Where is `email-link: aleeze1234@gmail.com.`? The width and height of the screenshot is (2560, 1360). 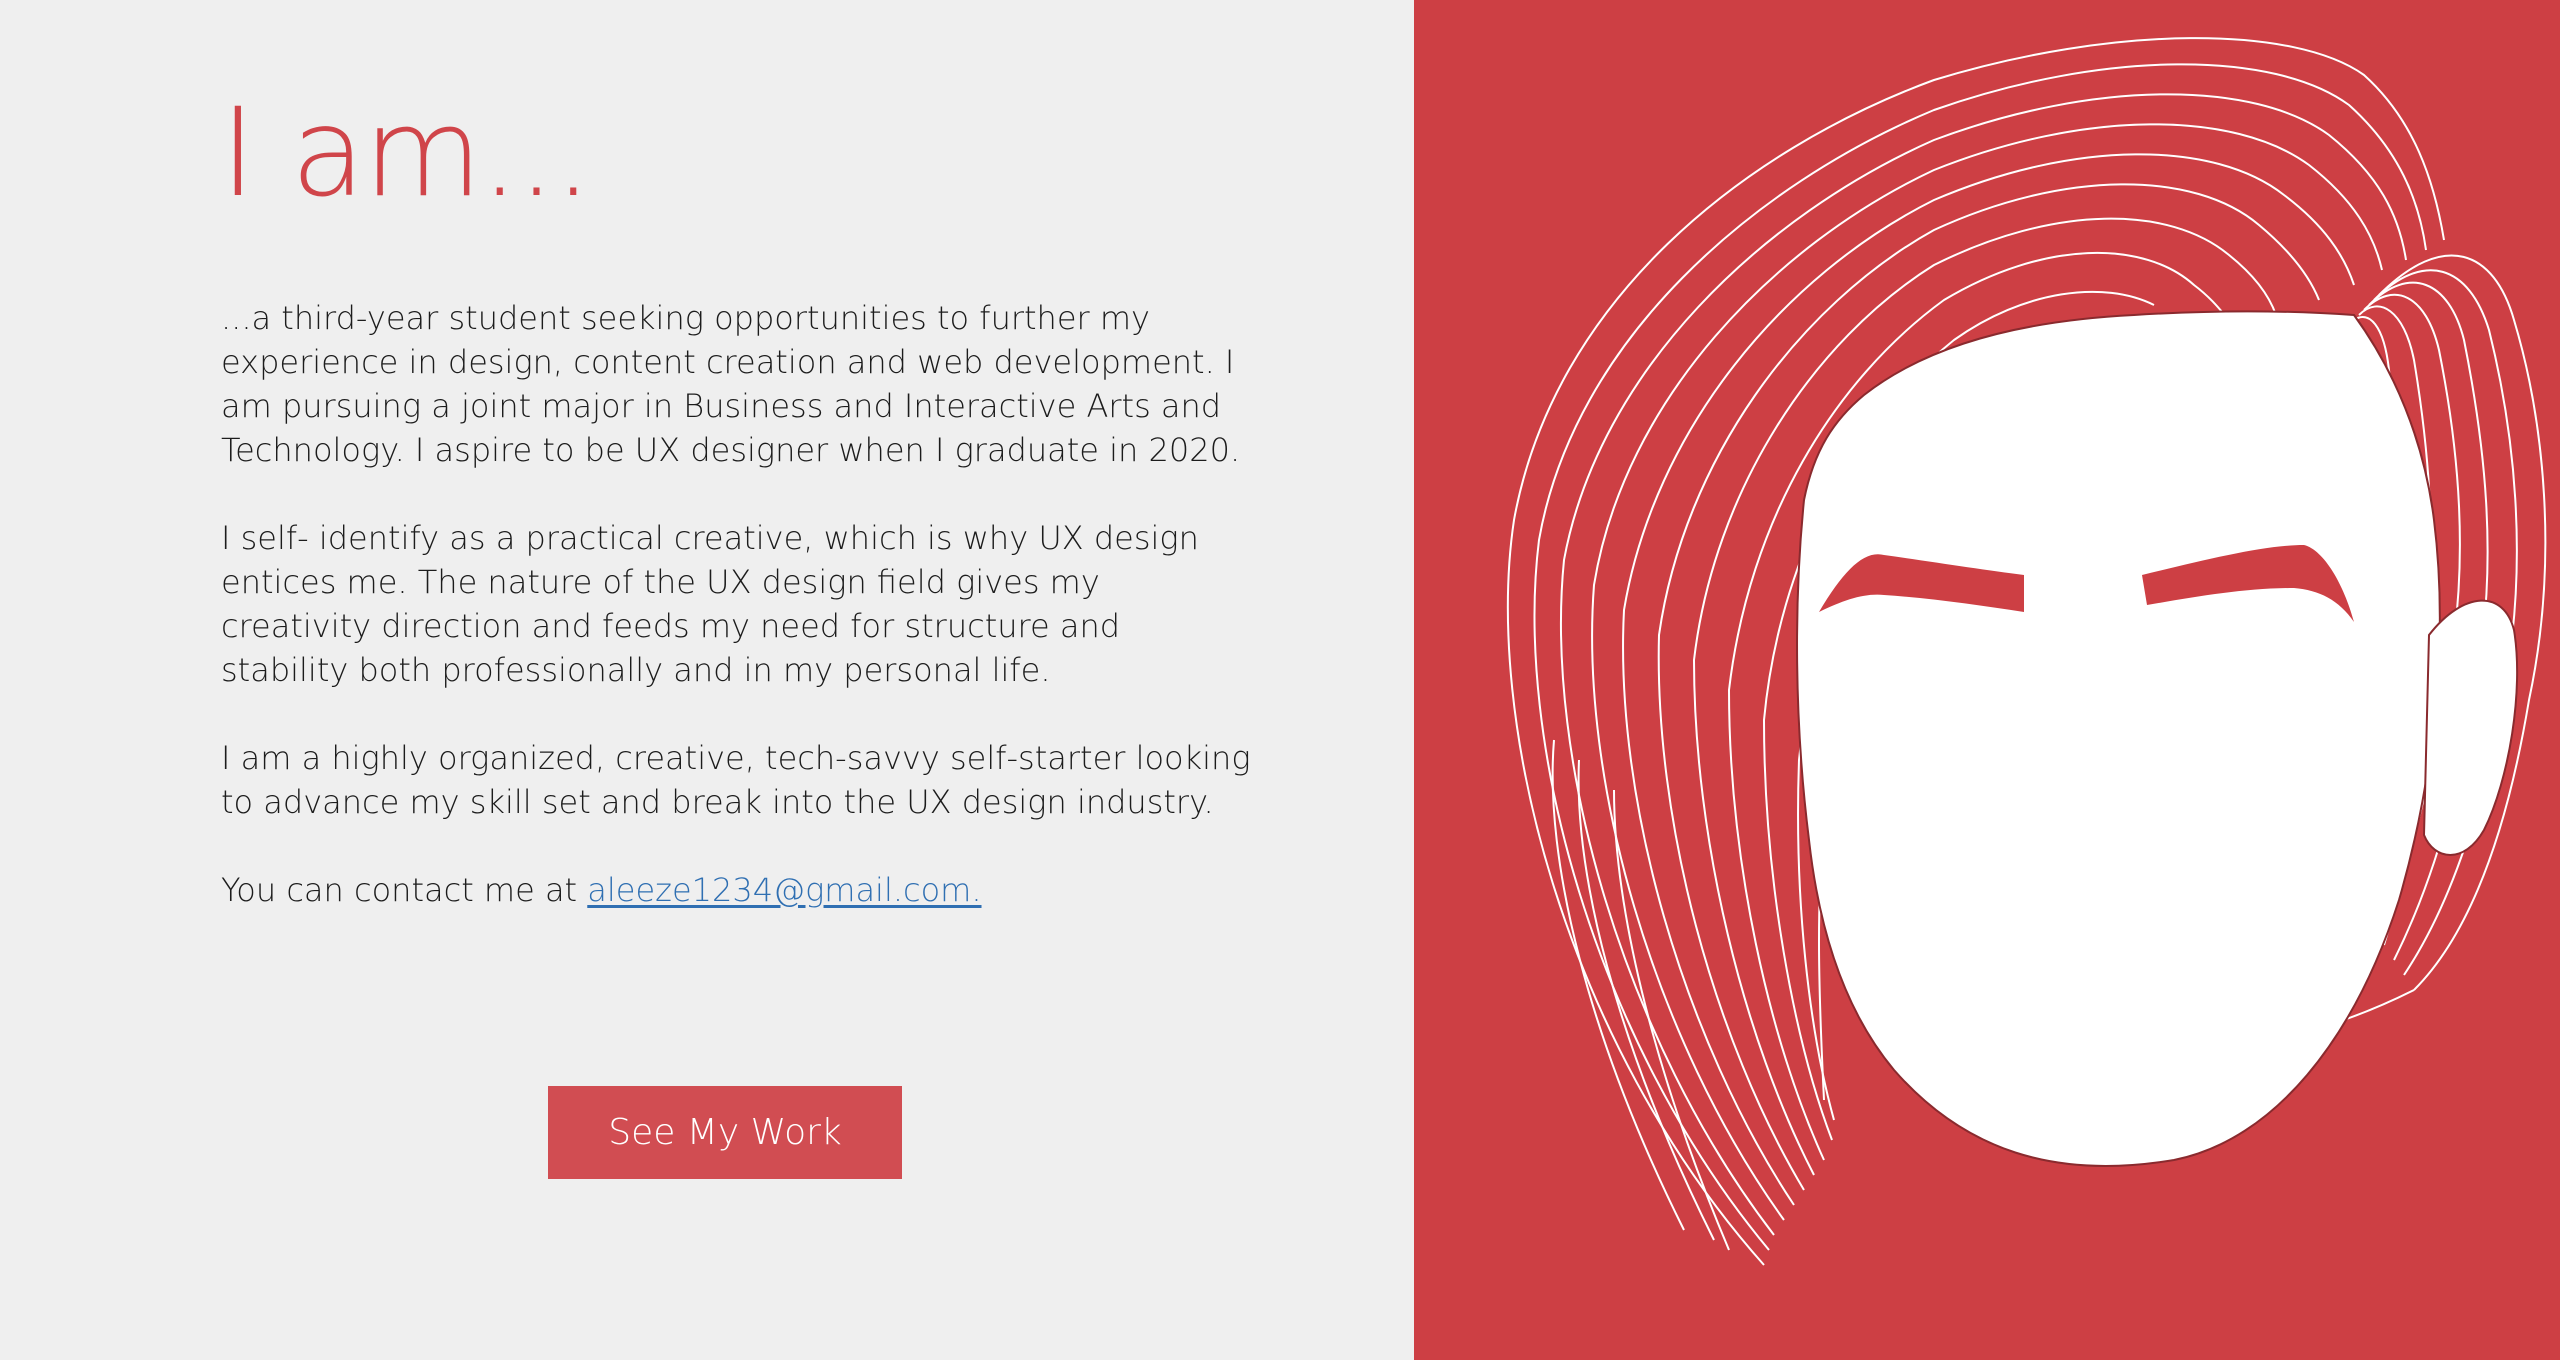
email-link: aleeze1234@gmail.com. is located at coordinates (784, 890).